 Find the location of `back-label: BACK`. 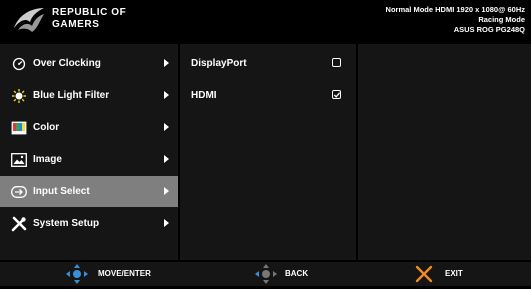

back-label: BACK is located at coordinates (297, 273).